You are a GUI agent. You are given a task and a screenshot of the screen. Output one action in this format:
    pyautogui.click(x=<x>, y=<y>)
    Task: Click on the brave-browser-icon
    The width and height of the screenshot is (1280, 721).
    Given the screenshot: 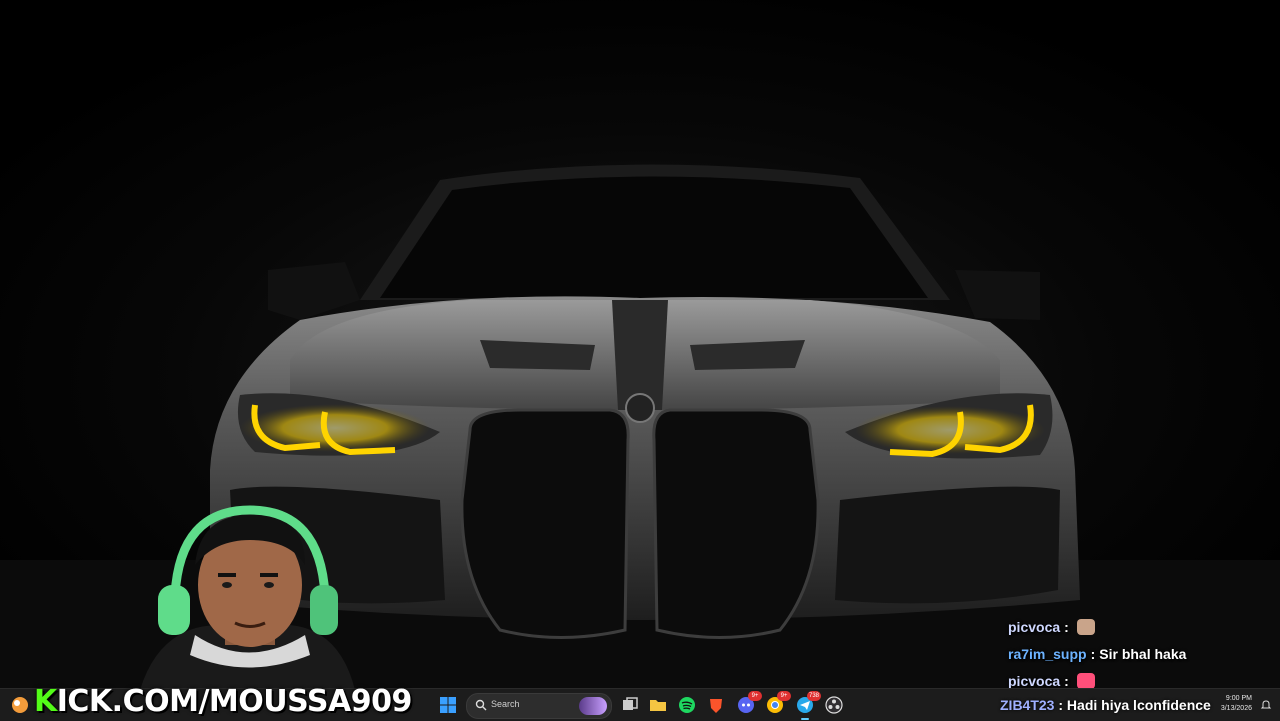 What is the action you would take?
    pyautogui.click(x=716, y=705)
    